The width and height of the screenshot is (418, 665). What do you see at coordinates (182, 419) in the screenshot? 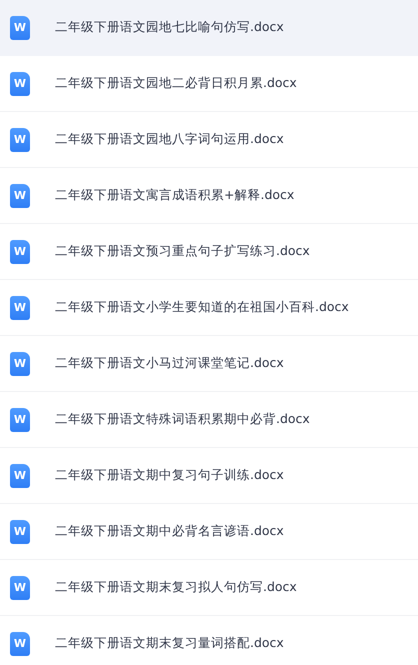
I see `file-name: 二年级下册语文特殊词语积累期中必背.docx` at bounding box center [182, 419].